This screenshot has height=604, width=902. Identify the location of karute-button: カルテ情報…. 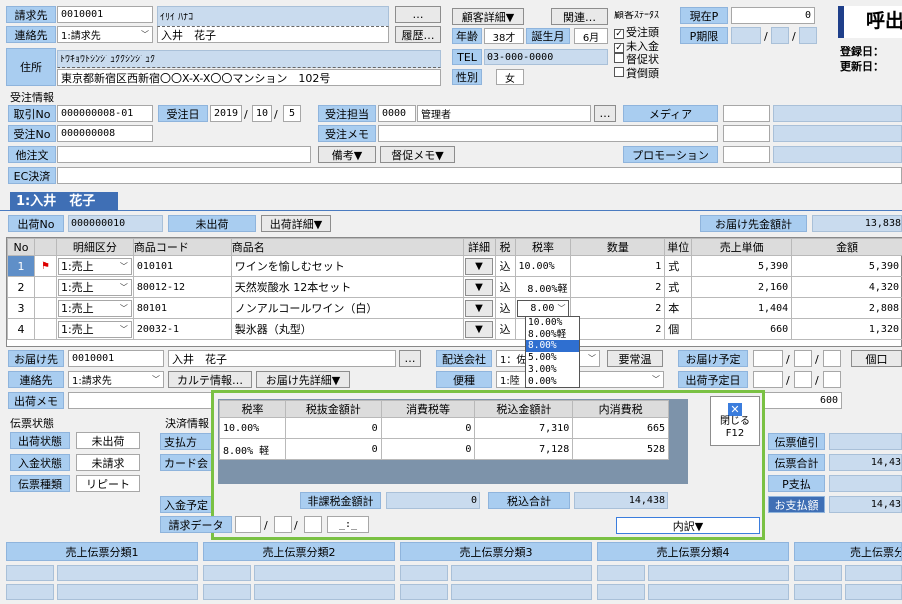
(210, 379).